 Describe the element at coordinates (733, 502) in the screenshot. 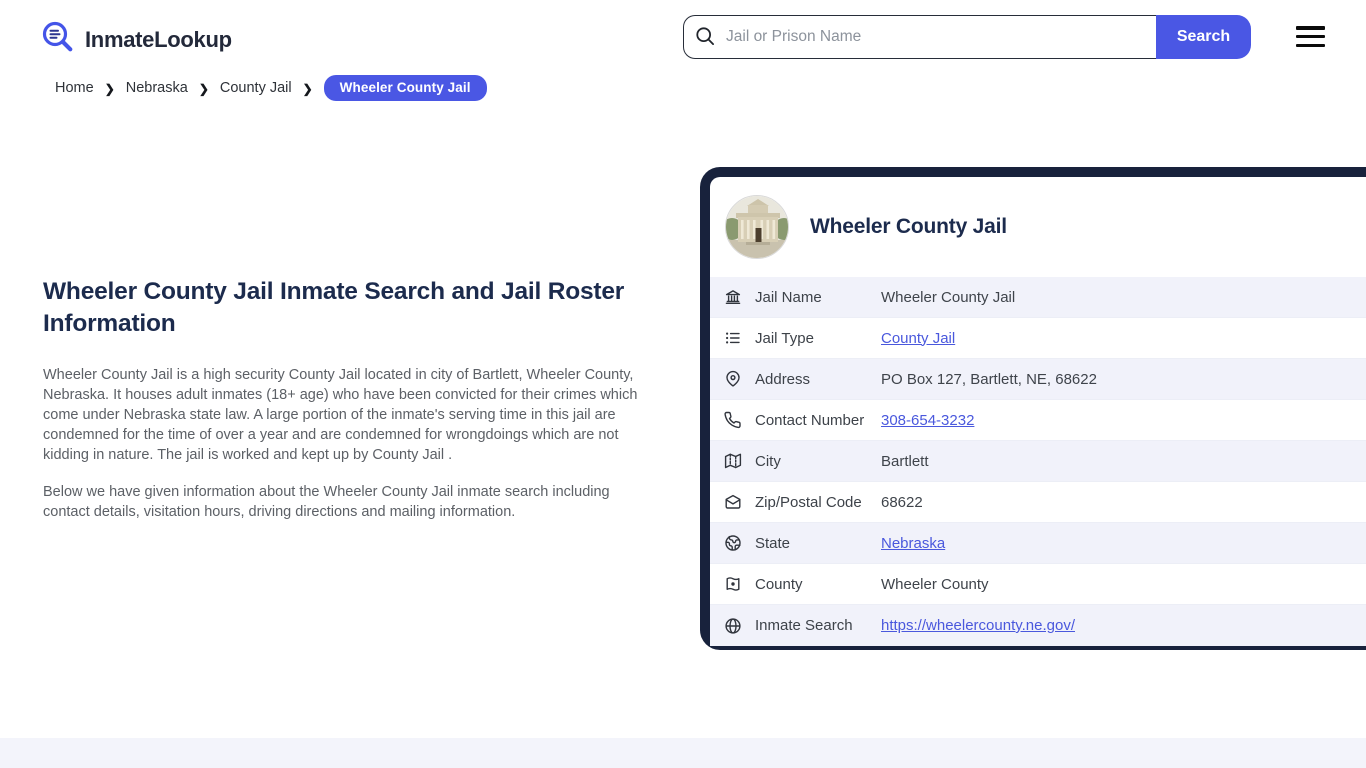

I see `mail-icon` at that location.